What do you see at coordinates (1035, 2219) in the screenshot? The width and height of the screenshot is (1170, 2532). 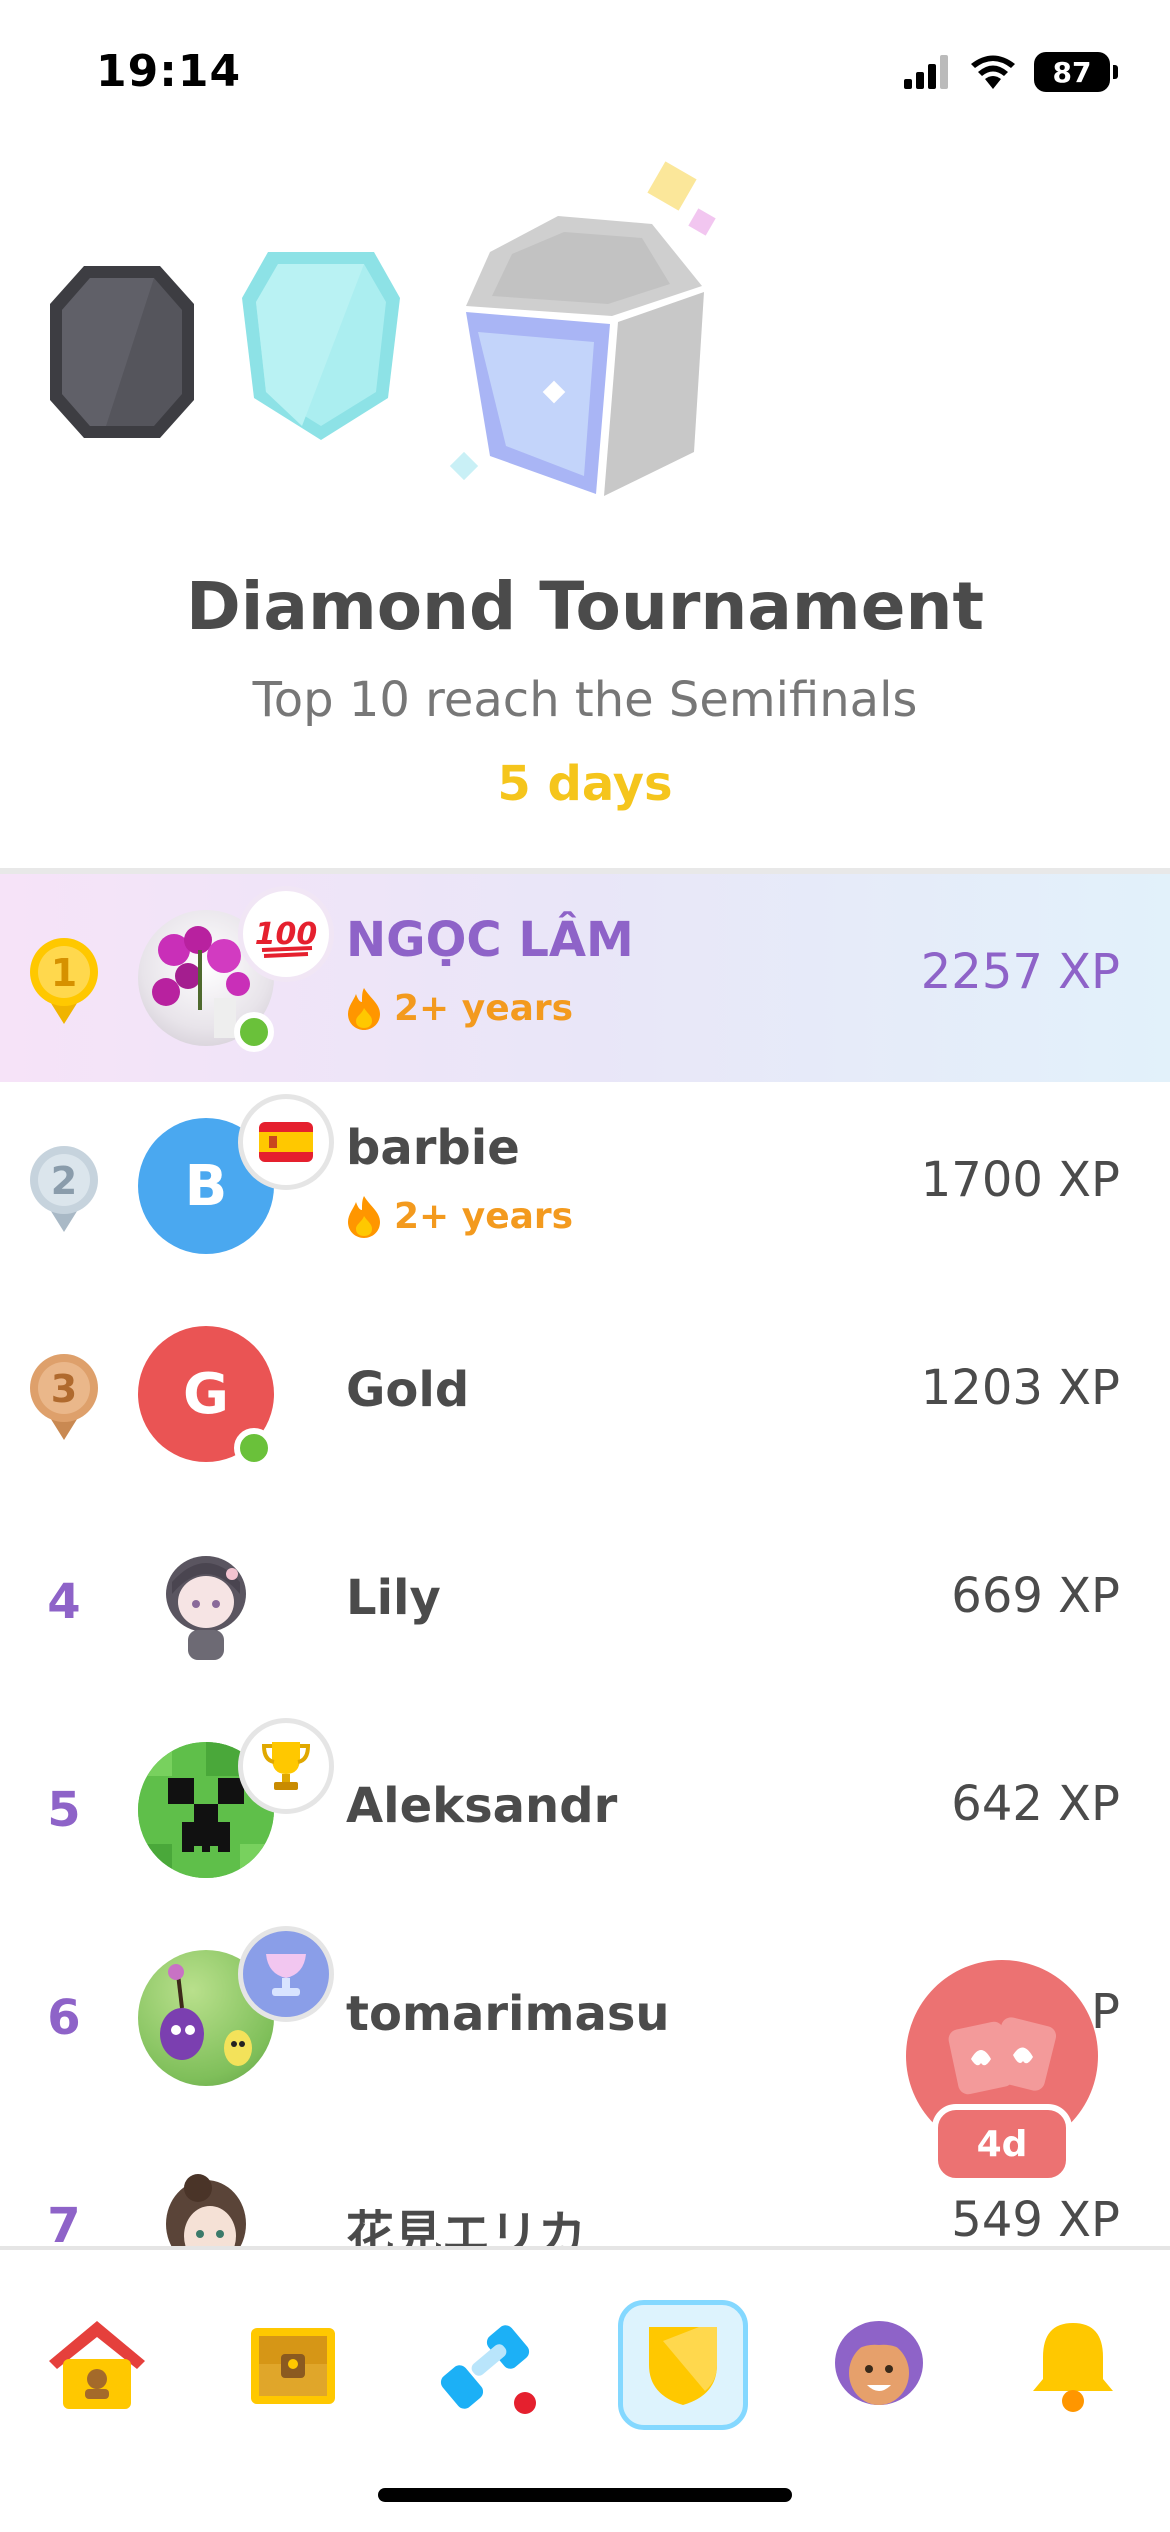 I see `leaderboard-xp: 549 XP` at bounding box center [1035, 2219].